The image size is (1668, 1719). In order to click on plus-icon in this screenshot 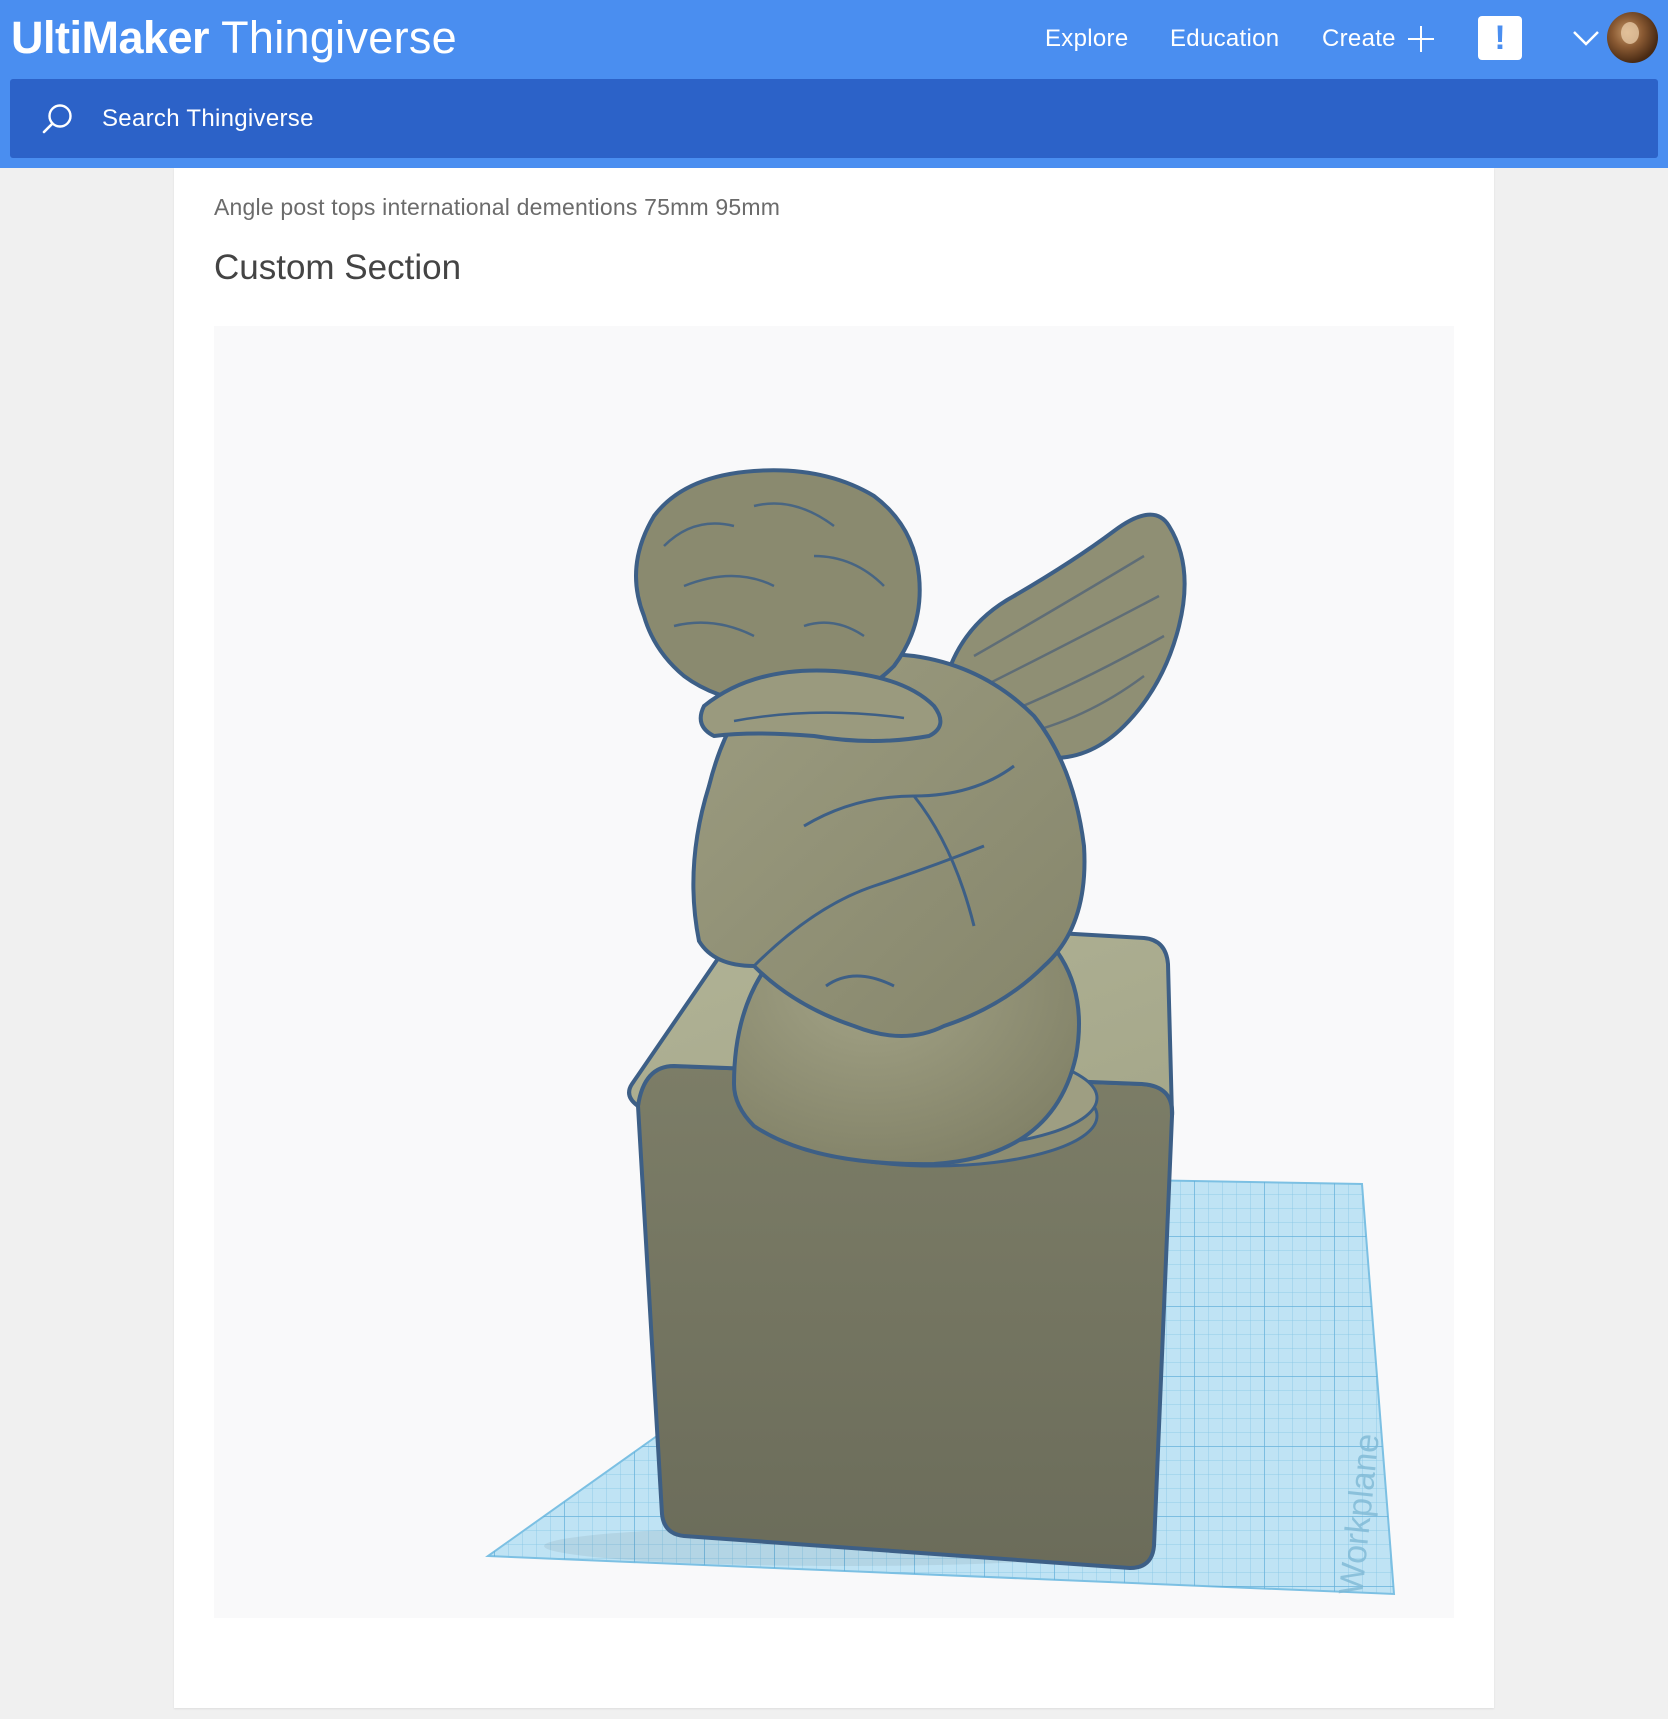, I will do `click(1420, 39)`.